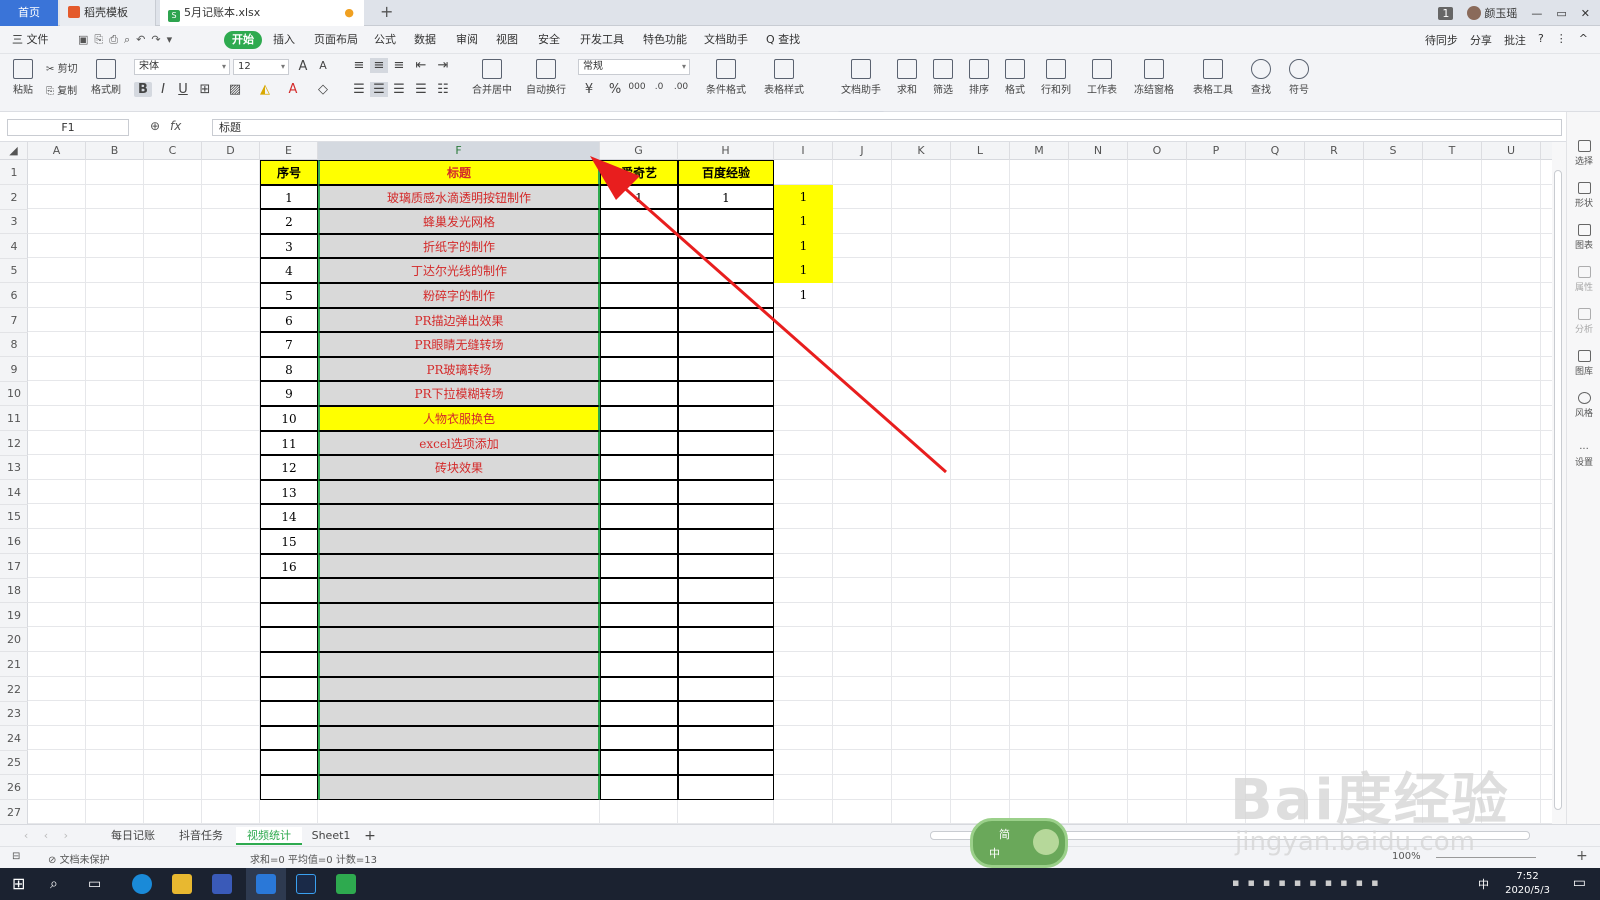 The width and height of the screenshot is (1600, 900). What do you see at coordinates (1527, 884) in the screenshot?
I see `taskbar-clock: 7:52 2020/5/3` at bounding box center [1527, 884].